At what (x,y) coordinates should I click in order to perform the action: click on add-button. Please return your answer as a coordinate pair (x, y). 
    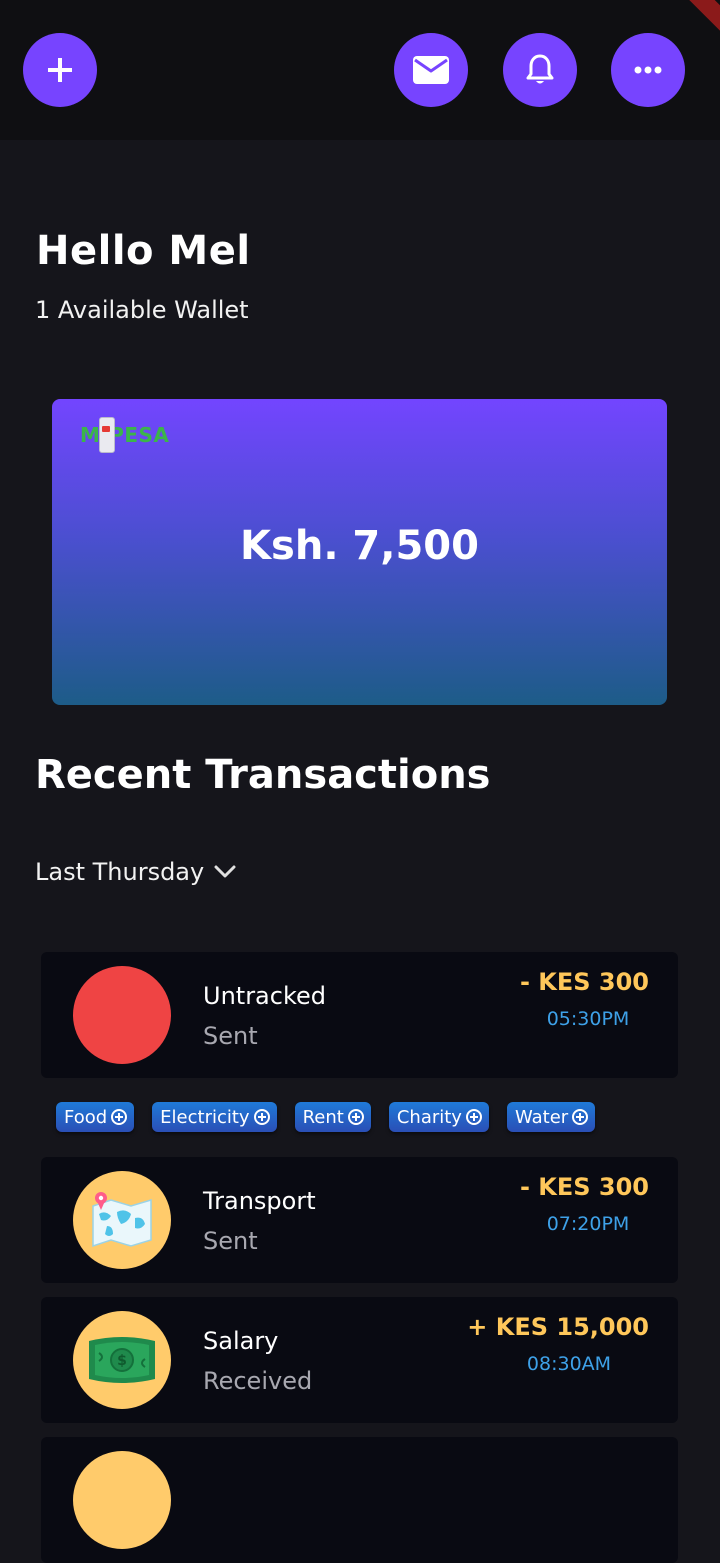
    Looking at the image, I should click on (60, 70).